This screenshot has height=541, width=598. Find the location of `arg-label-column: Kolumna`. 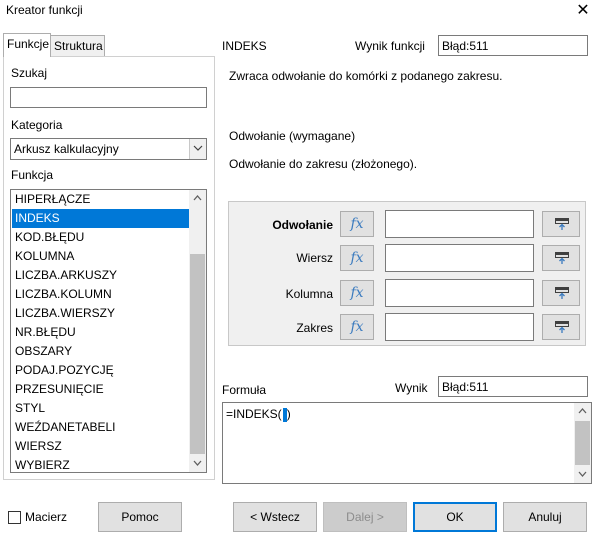

arg-label-column: Kolumna is located at coordinates (309, 294).